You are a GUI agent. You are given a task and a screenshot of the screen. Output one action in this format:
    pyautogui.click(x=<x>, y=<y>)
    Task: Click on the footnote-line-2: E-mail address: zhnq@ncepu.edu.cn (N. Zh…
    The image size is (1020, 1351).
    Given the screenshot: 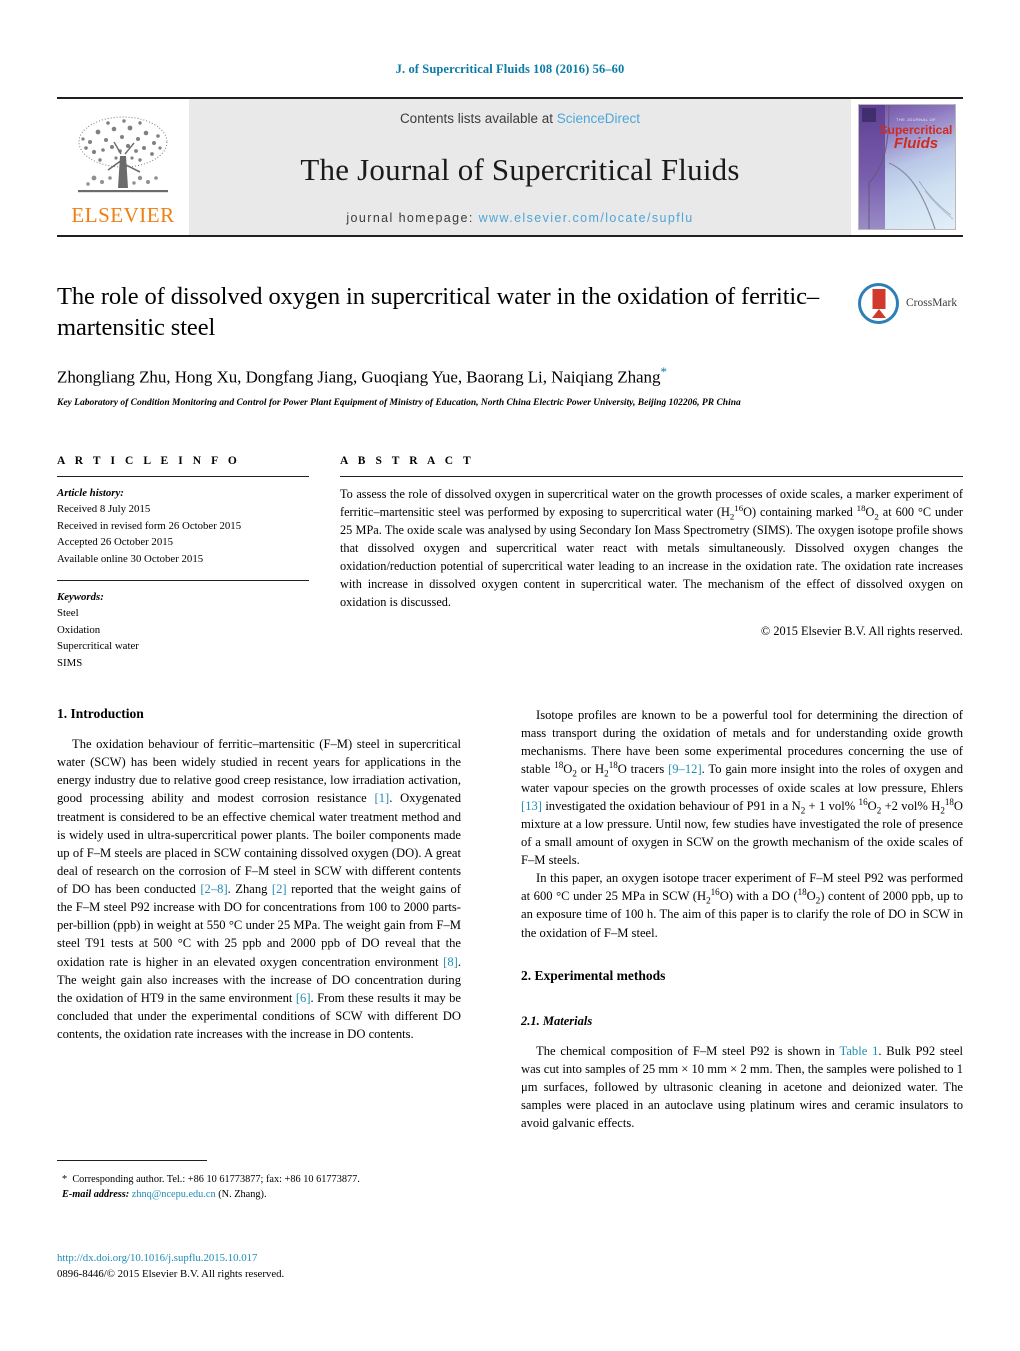 What is the action you would take?
    pyautogui.click(x=262, y=1194)
    